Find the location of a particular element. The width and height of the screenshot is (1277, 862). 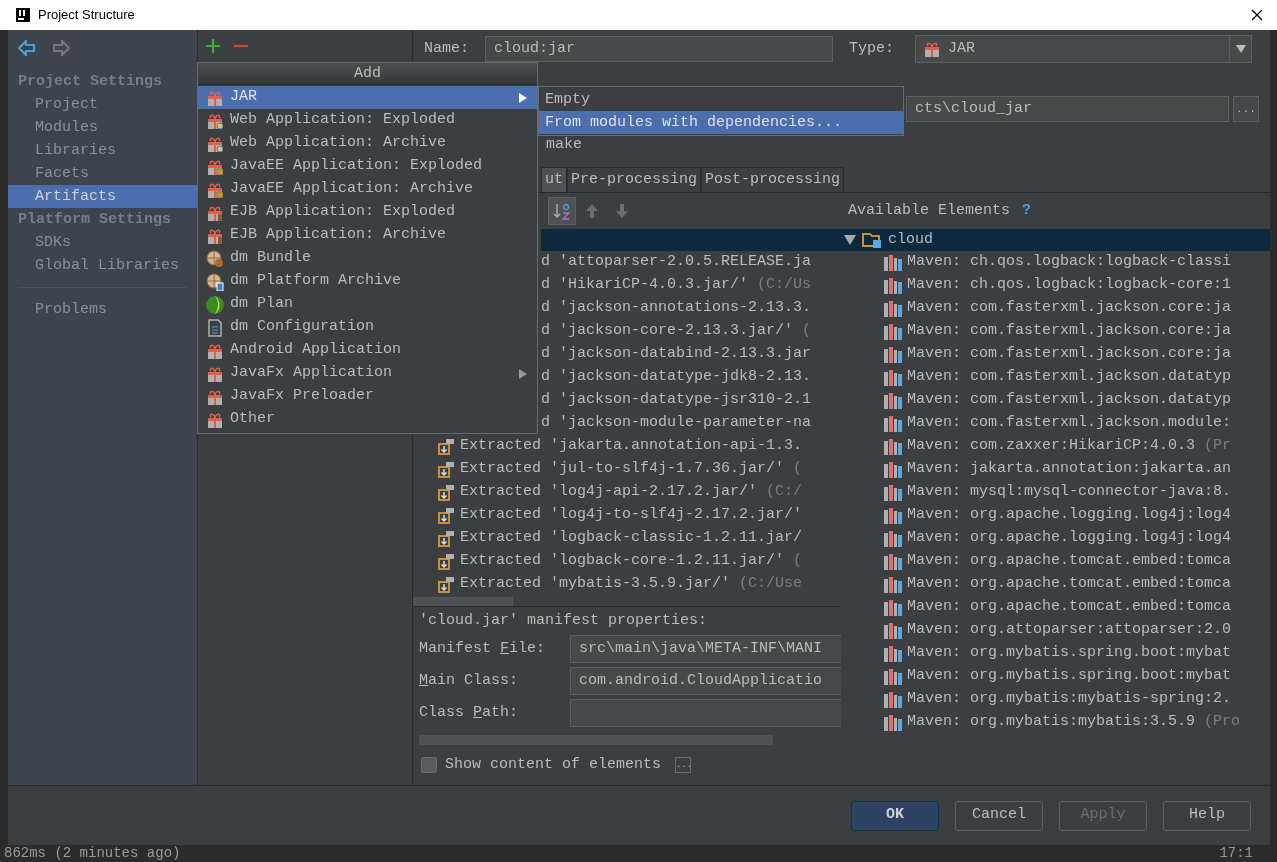

dialog-button: OK is located at coordinates (895, 815).